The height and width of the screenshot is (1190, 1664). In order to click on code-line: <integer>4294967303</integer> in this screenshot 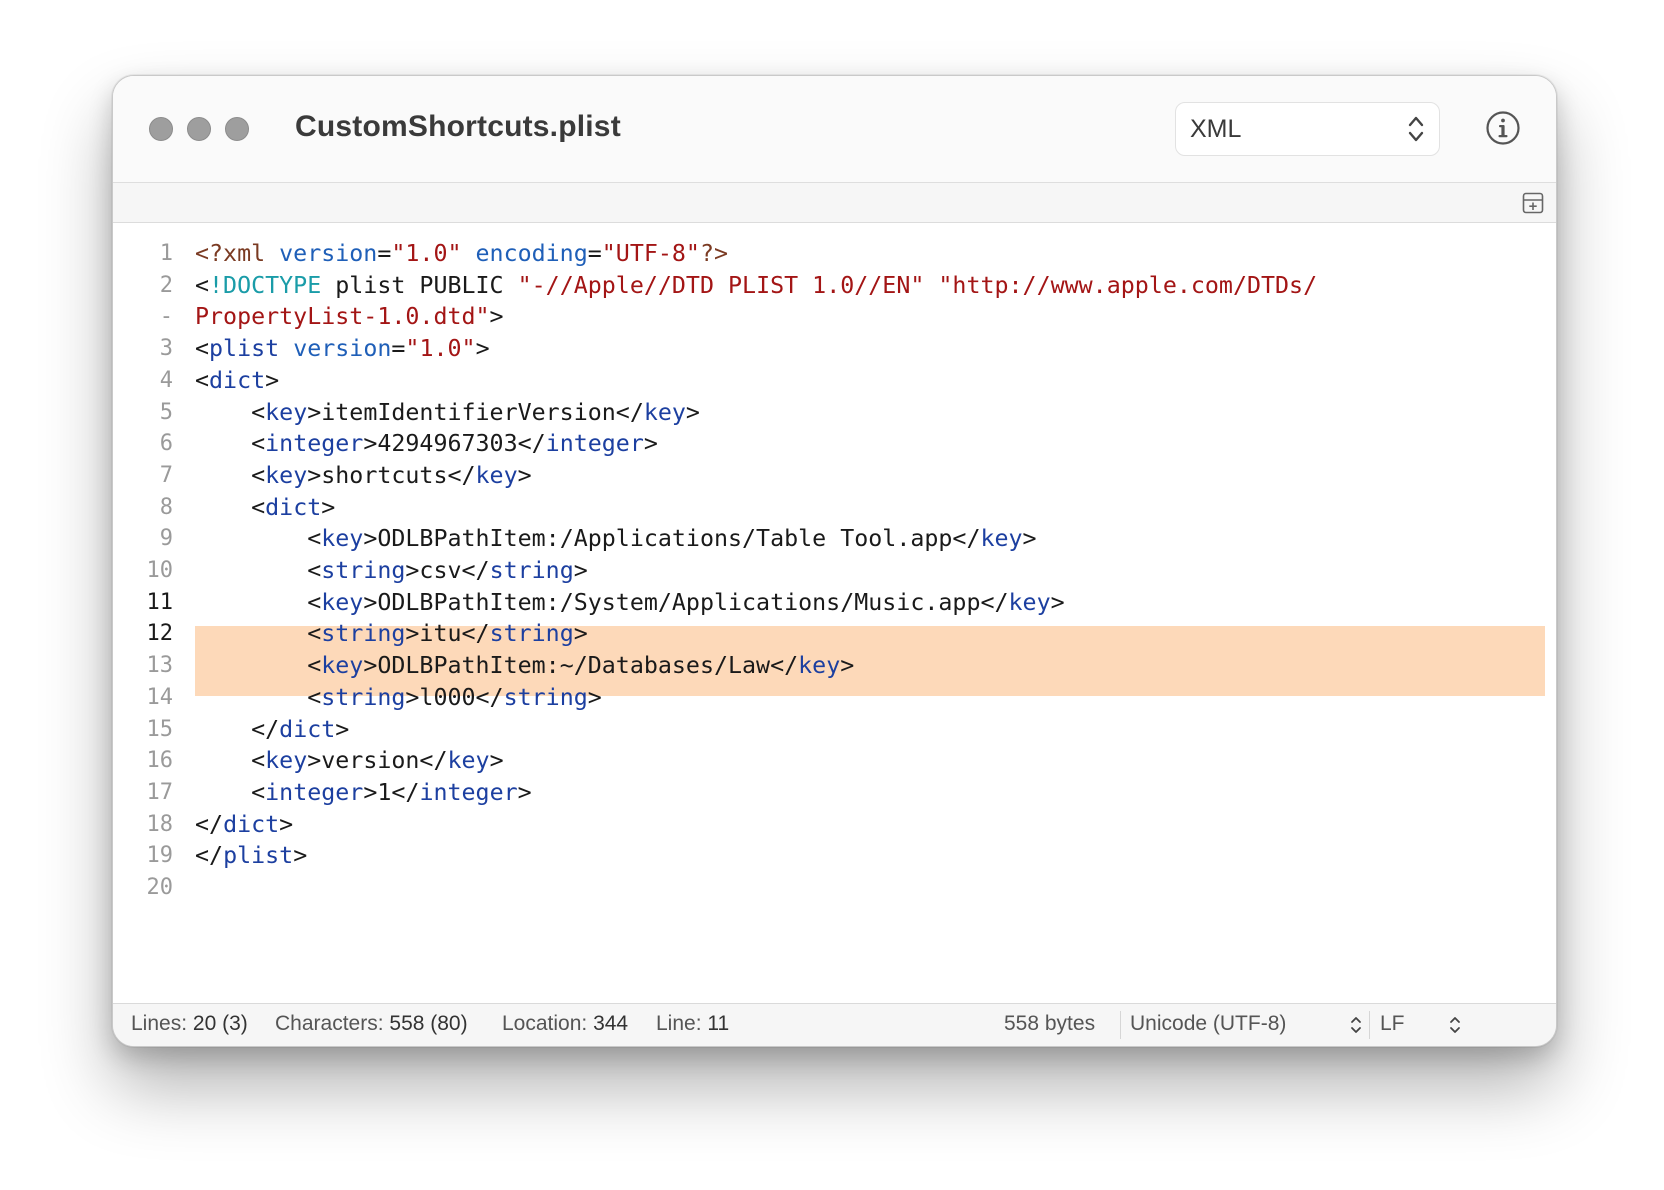, I will do `click(426, 444)`.